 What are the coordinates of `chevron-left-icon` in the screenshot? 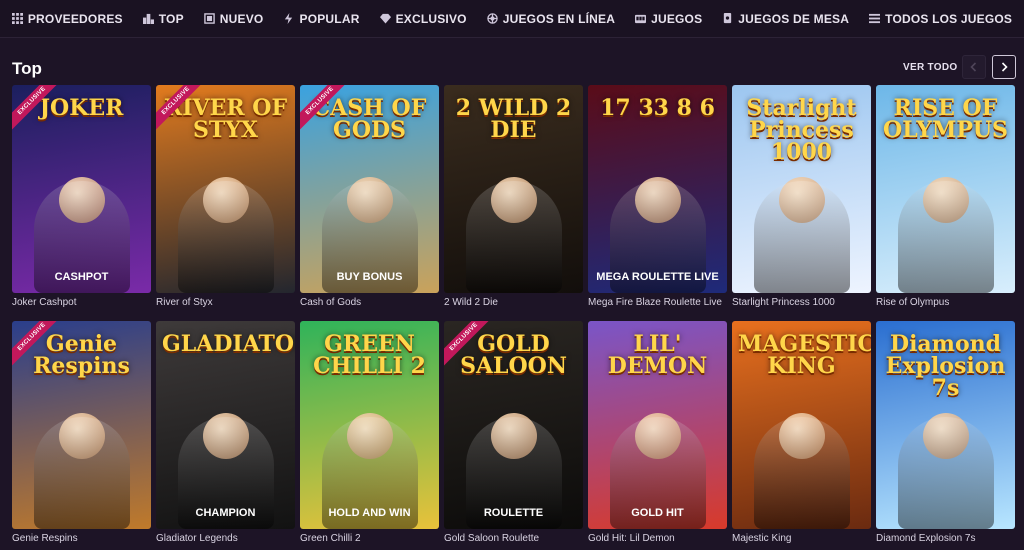 It's located at (973, 67).